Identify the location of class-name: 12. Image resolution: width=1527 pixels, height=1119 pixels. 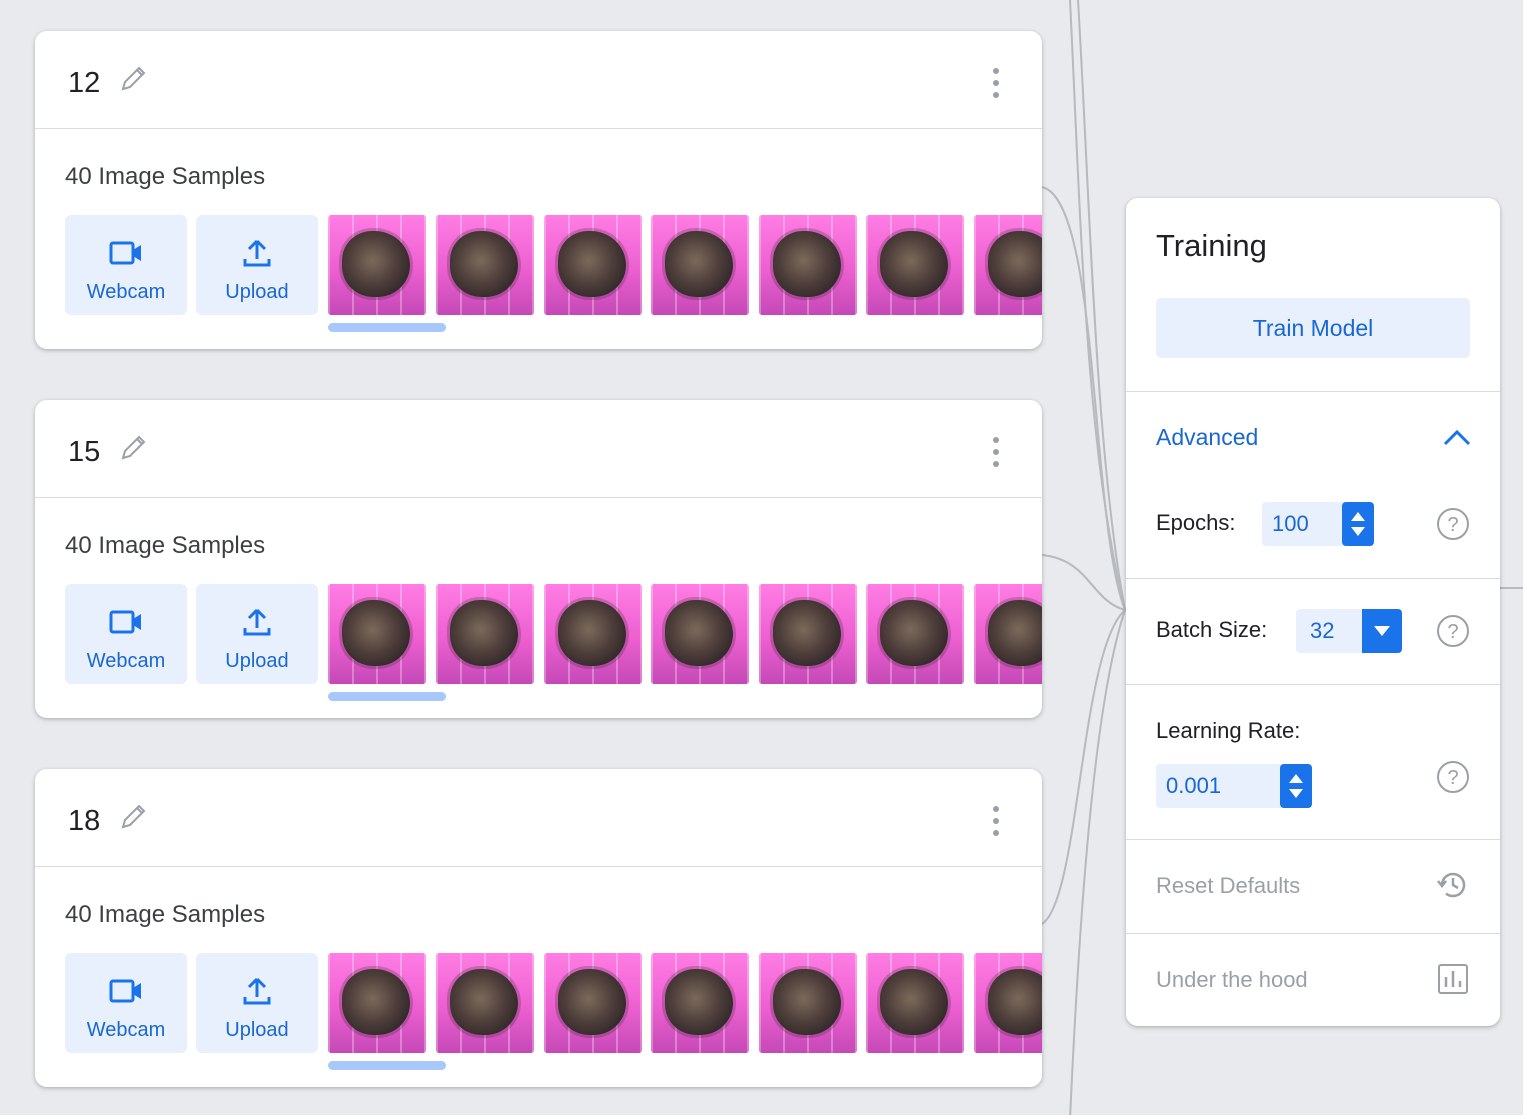
(84, 83).